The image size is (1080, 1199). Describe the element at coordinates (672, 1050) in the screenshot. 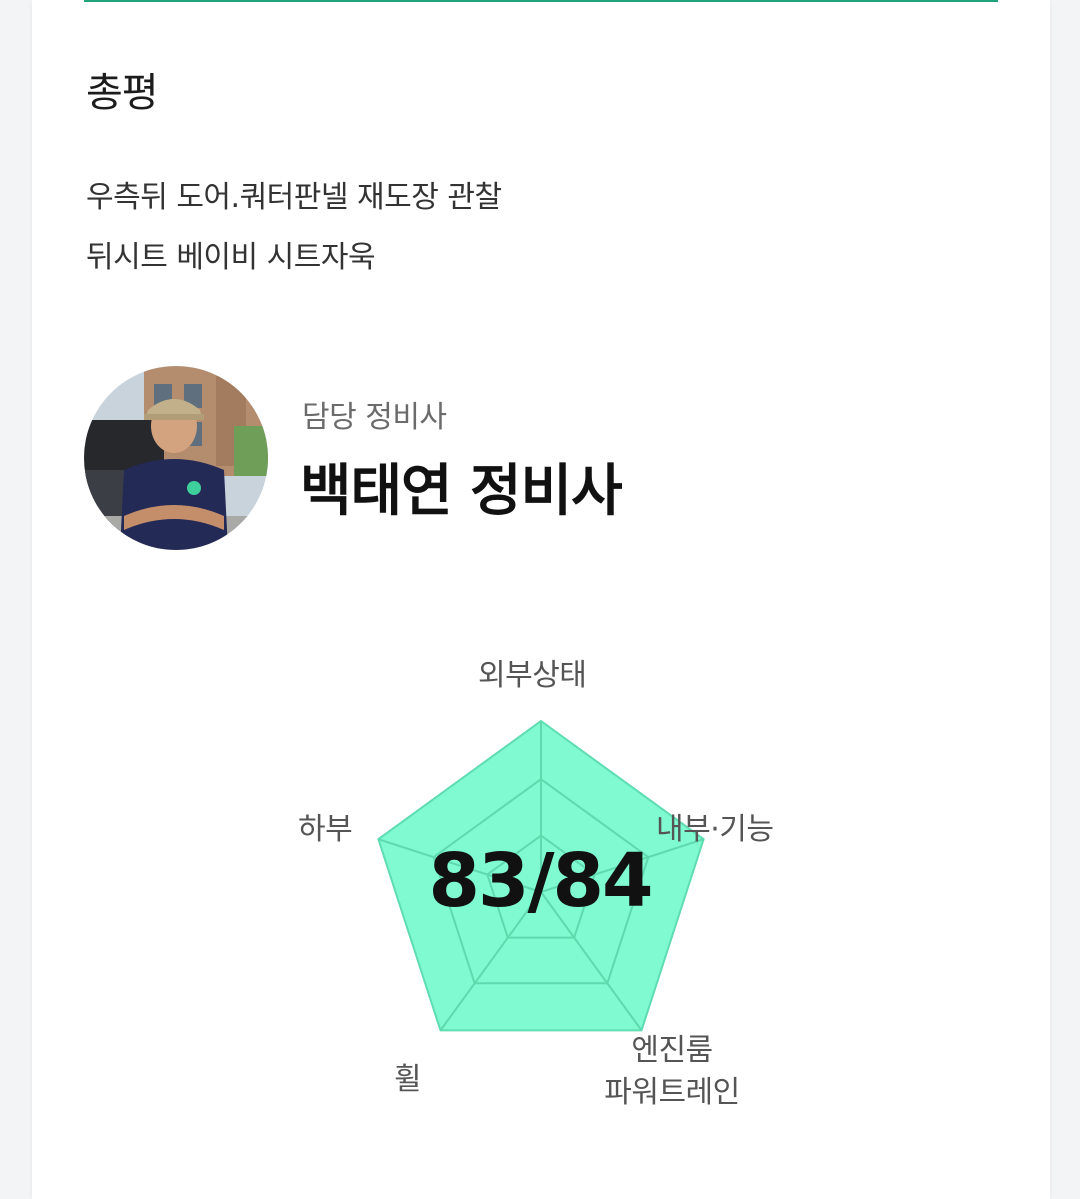

I see `axis-label-engine-line: 엔진룸` at that location.